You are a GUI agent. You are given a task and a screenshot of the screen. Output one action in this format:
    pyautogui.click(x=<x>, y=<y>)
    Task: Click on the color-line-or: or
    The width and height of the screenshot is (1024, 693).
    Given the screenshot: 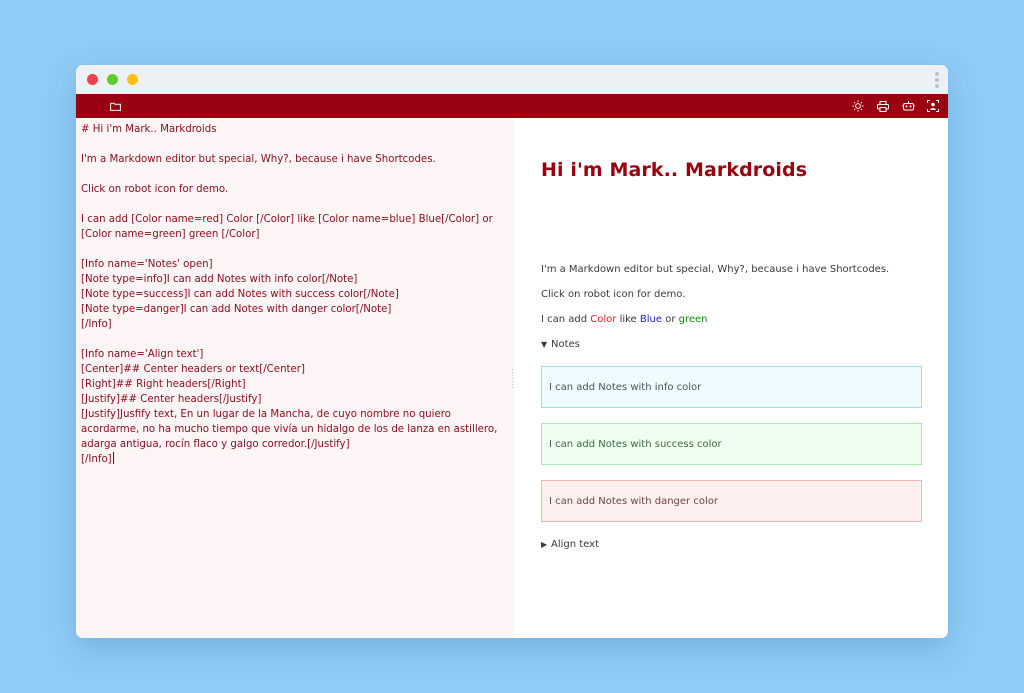 What is the action you would take?
    pyautogui.click(x=670, y=319)
    